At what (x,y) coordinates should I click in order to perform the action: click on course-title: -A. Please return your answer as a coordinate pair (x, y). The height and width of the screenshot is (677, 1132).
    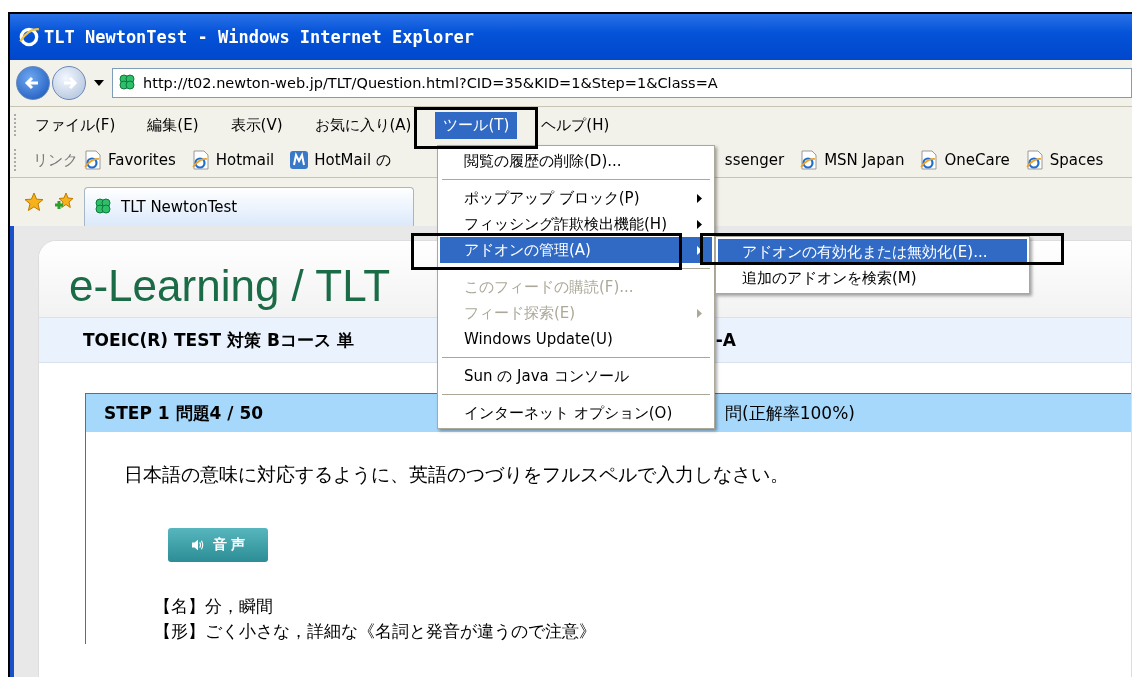
    Looking at the image, I should click on (725, 340).